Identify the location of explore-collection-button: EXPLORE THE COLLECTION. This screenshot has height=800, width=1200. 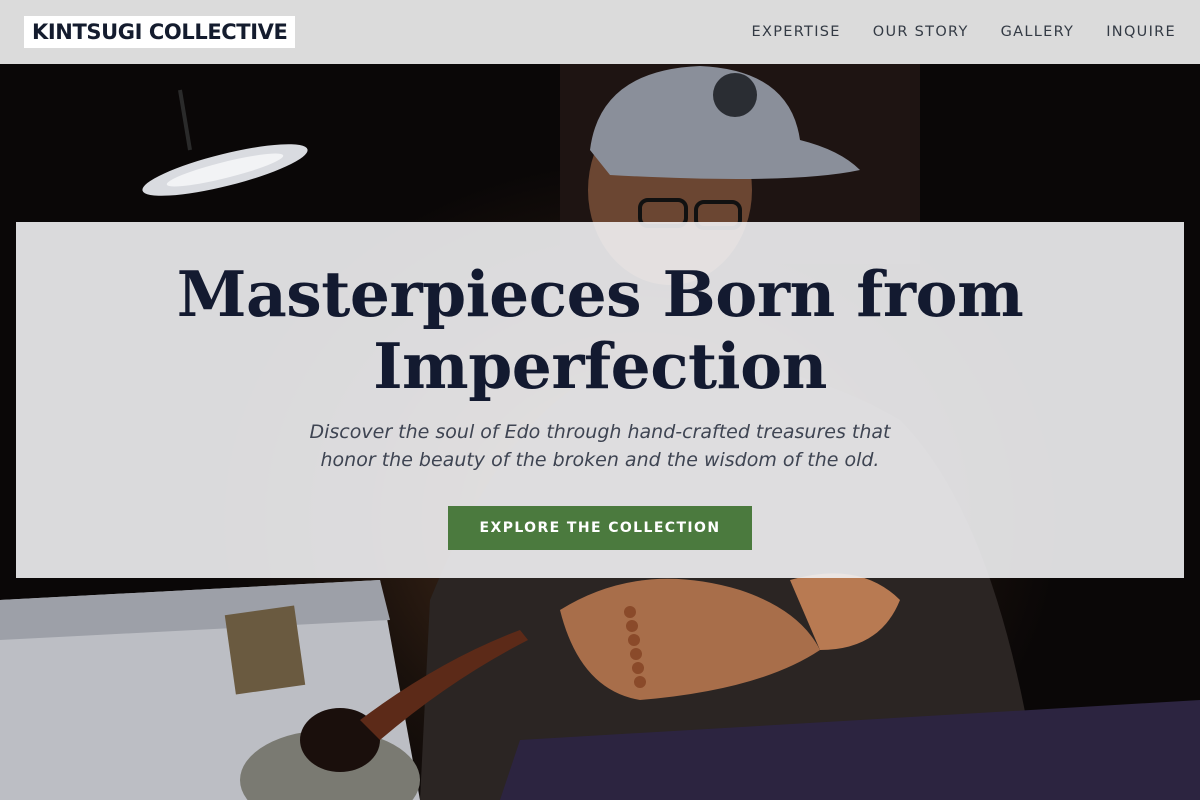
(600, 528).